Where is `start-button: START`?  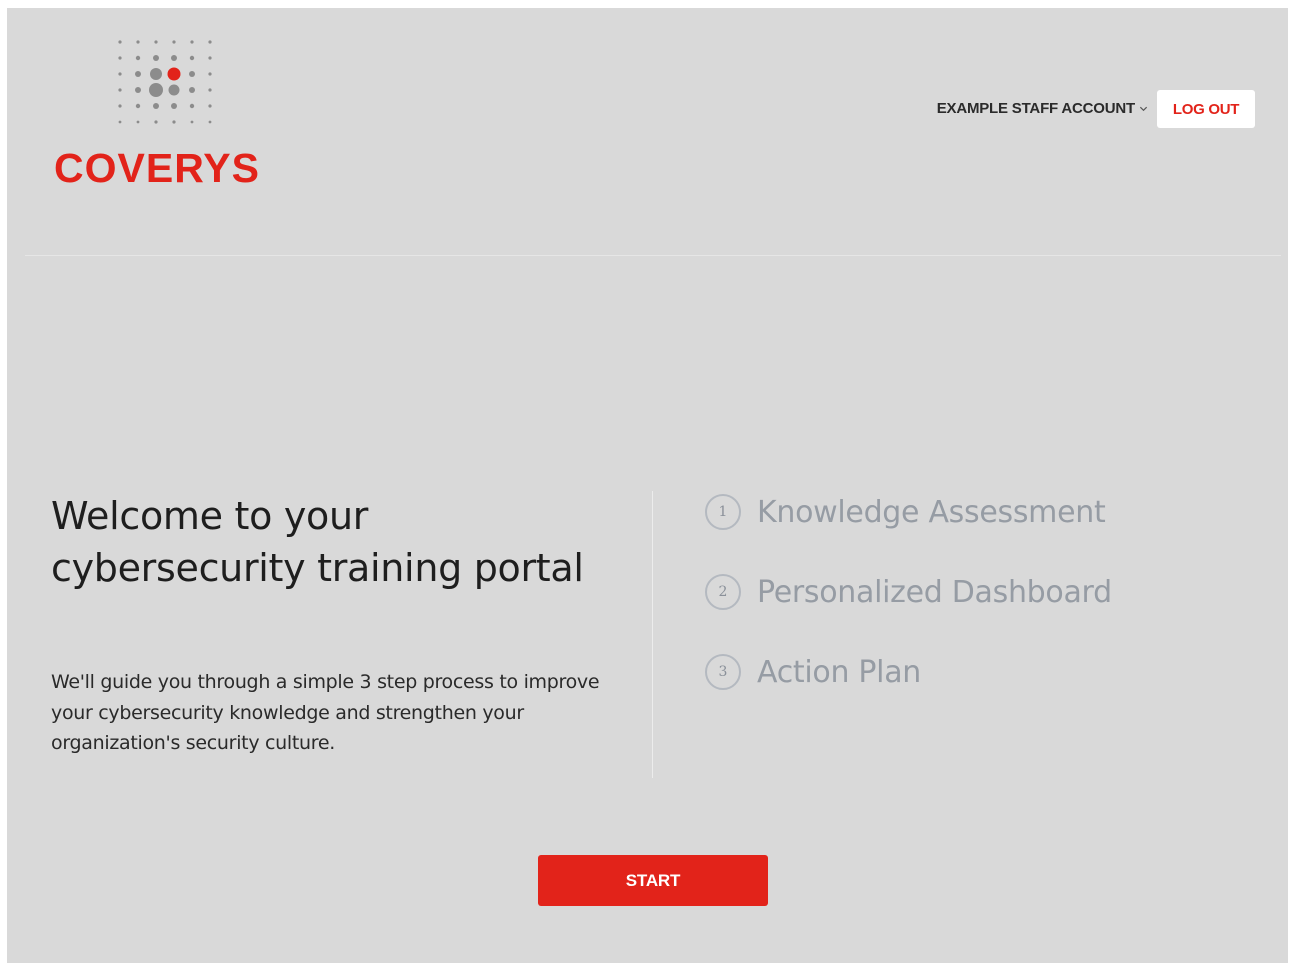 start-button: START is located at coordinates (653, 880).